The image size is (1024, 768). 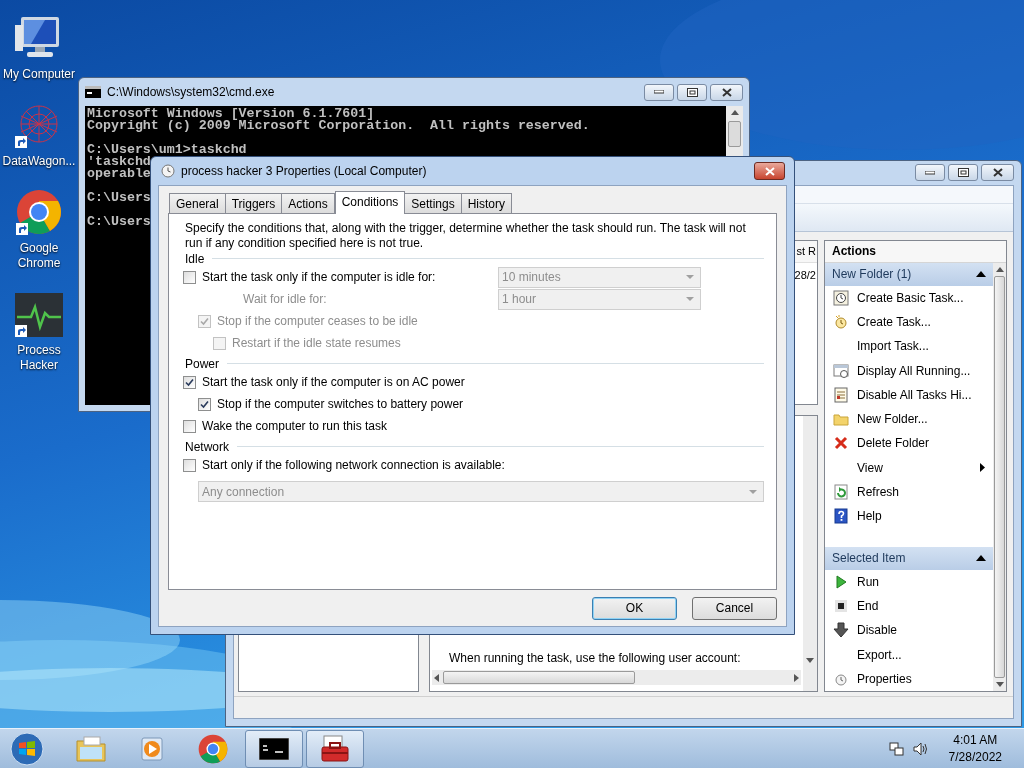 I want to click on checkbox-label: Stop if the computer switches to battery power, so click(x=340, y=404).